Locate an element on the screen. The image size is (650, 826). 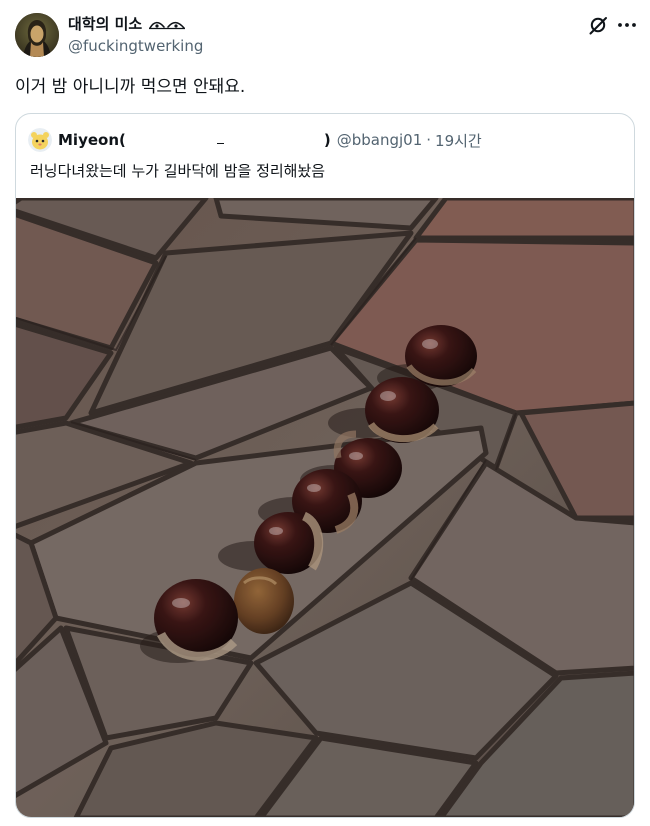
author-handle: @fuckingtwerking is located at coordinates (135, 46).